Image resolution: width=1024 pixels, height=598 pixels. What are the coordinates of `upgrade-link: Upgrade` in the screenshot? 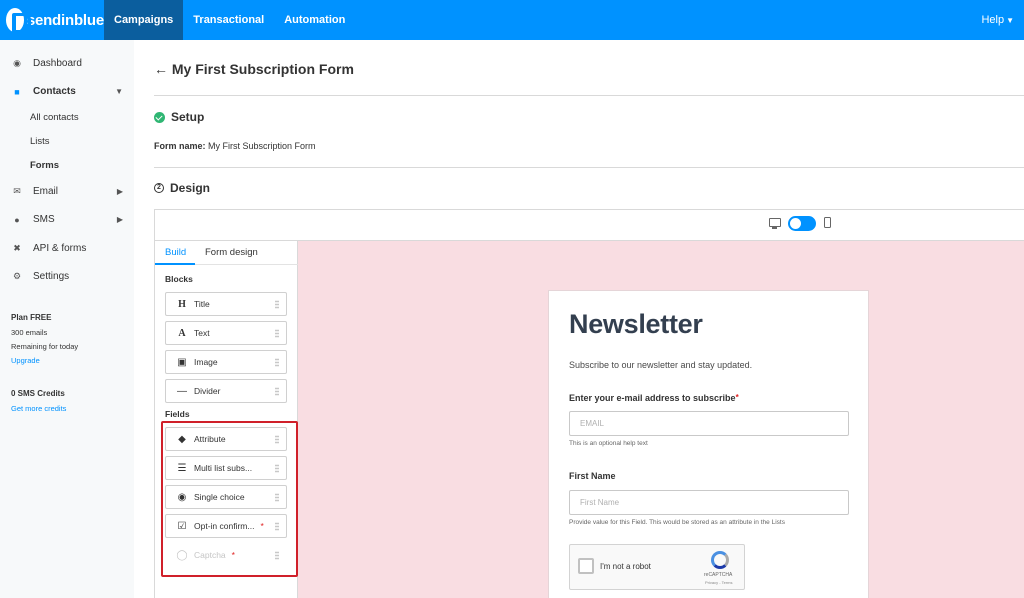 It's located at (25, 360).